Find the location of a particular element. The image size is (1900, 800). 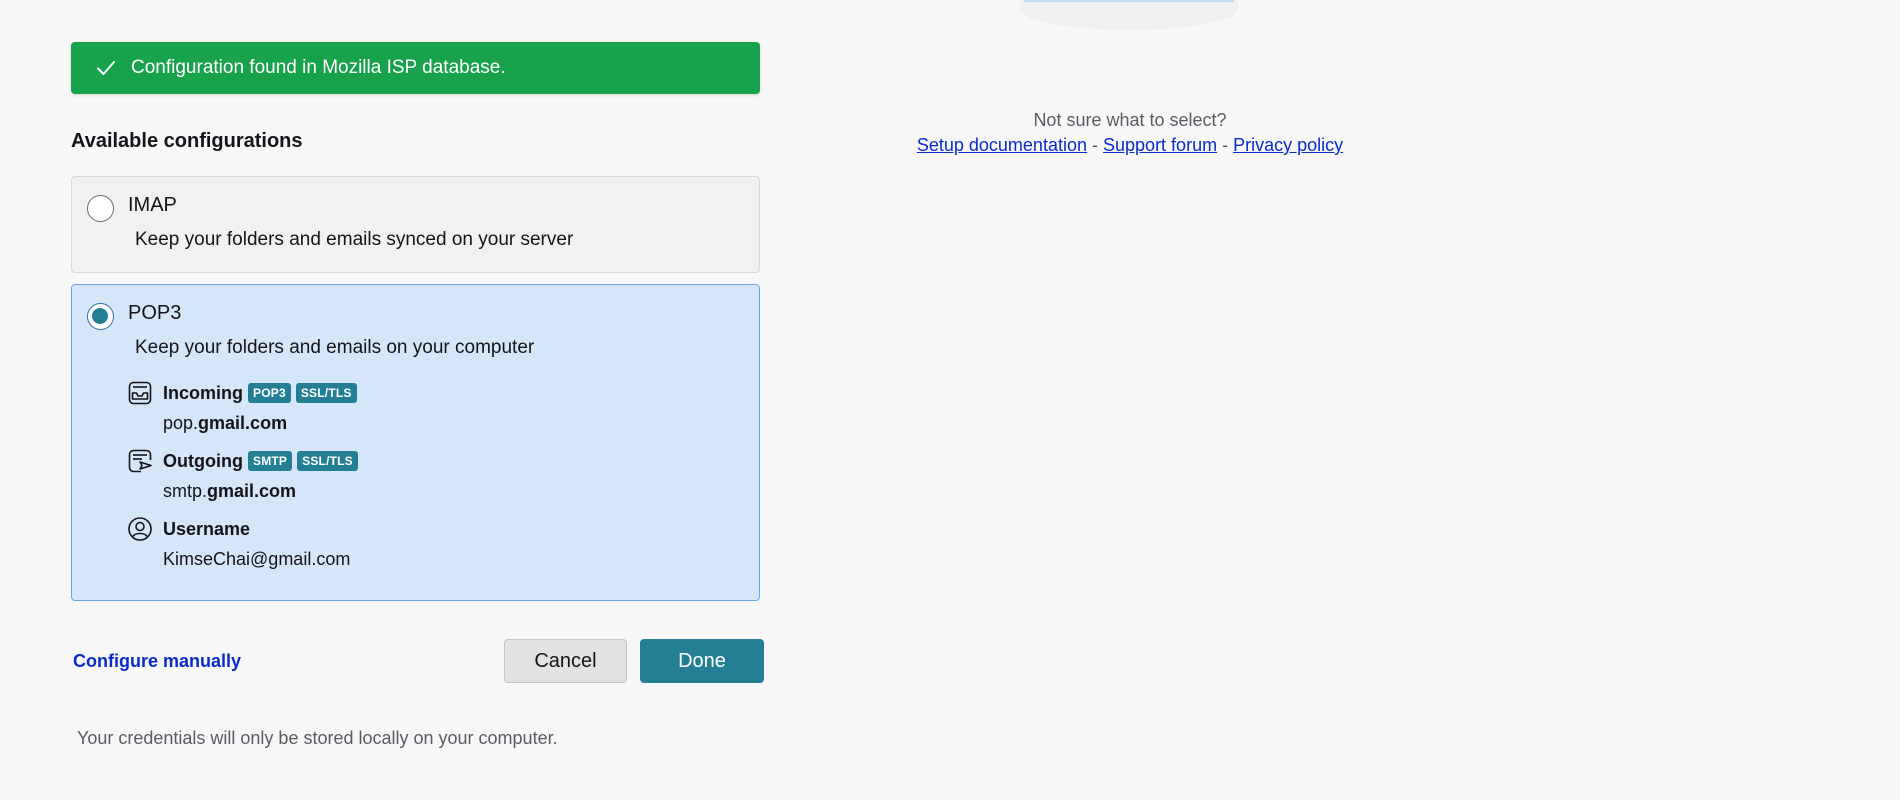

incoming-protocol-badge: POP3 is located at coordinates (269, 393).